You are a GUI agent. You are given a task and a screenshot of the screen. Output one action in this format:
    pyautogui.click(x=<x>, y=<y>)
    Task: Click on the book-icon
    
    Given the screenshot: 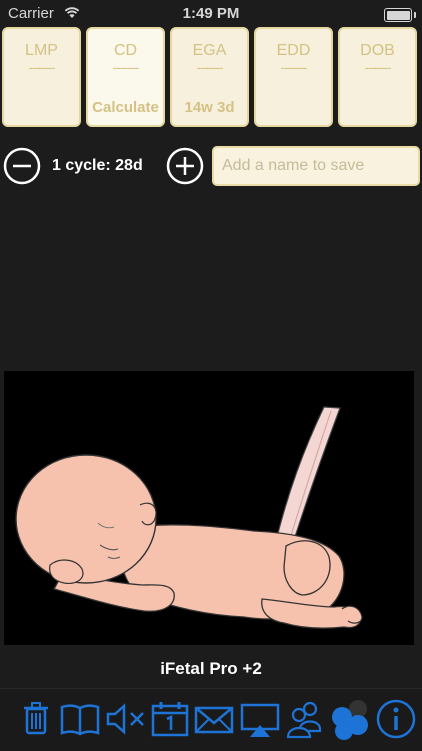 What is the action you would take?
    pyautogui.click(x=80, y=719)
    